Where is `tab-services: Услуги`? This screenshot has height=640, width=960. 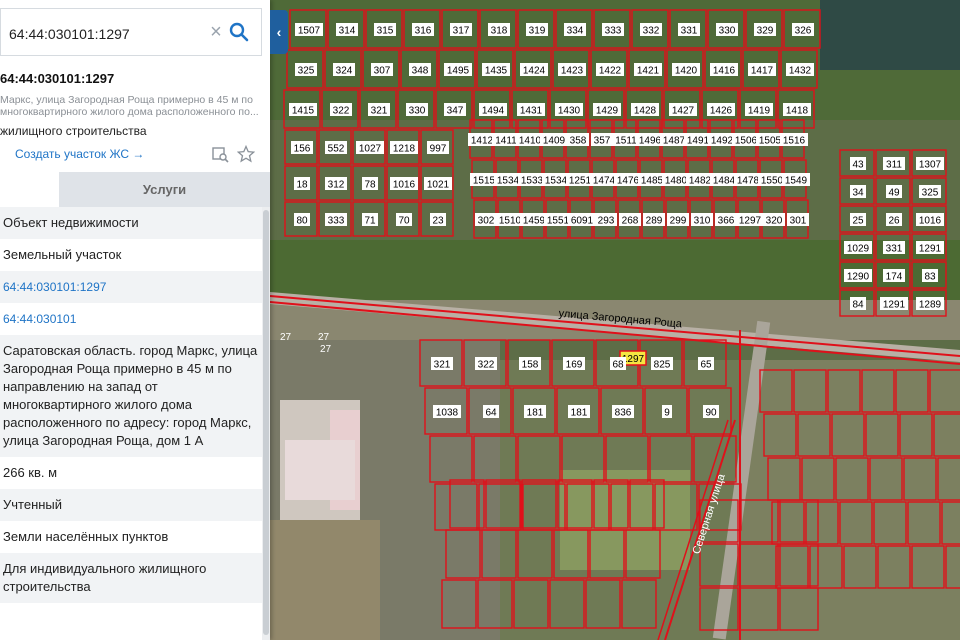 tab-services: Услуги is located at coordinates (164, 189).